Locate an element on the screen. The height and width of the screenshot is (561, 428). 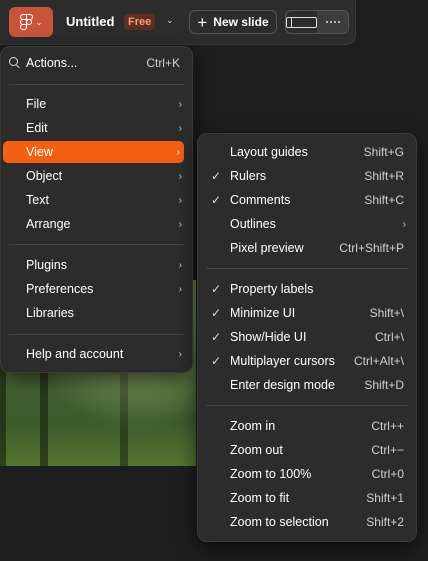
plus-icon: + is located at coordinates (202, 22).